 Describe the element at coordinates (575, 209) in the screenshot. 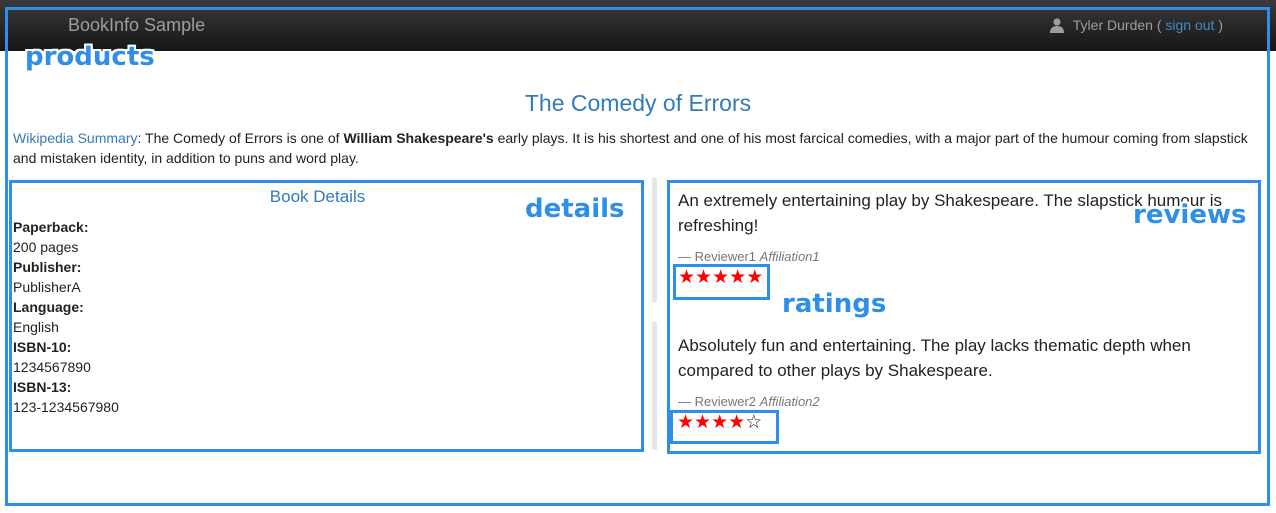

I see `details-annotation: details` at that location.